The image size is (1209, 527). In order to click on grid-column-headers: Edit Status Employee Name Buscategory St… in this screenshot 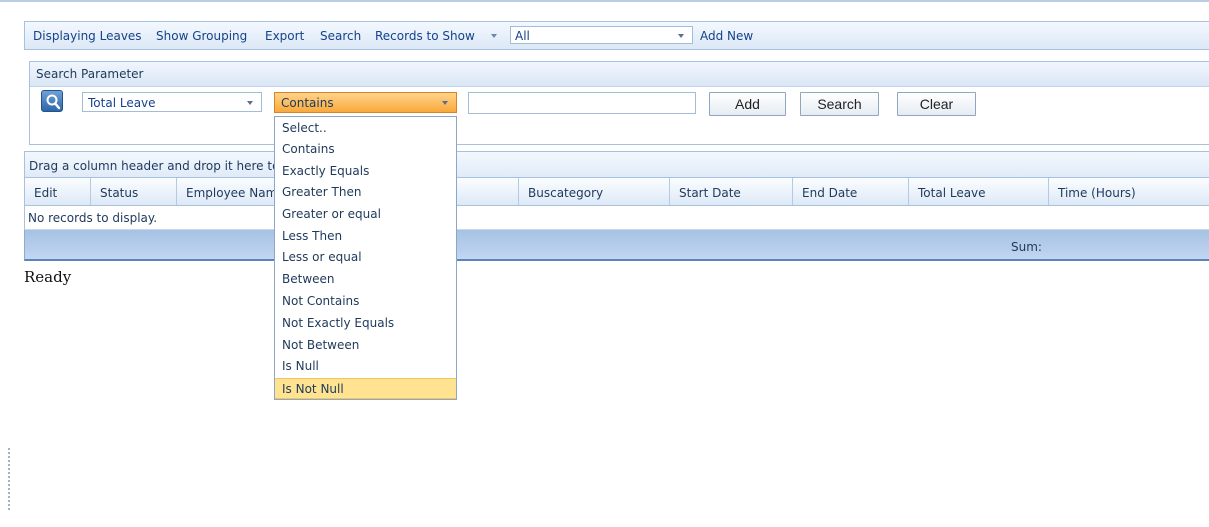, I will do `click(616, 192)`.